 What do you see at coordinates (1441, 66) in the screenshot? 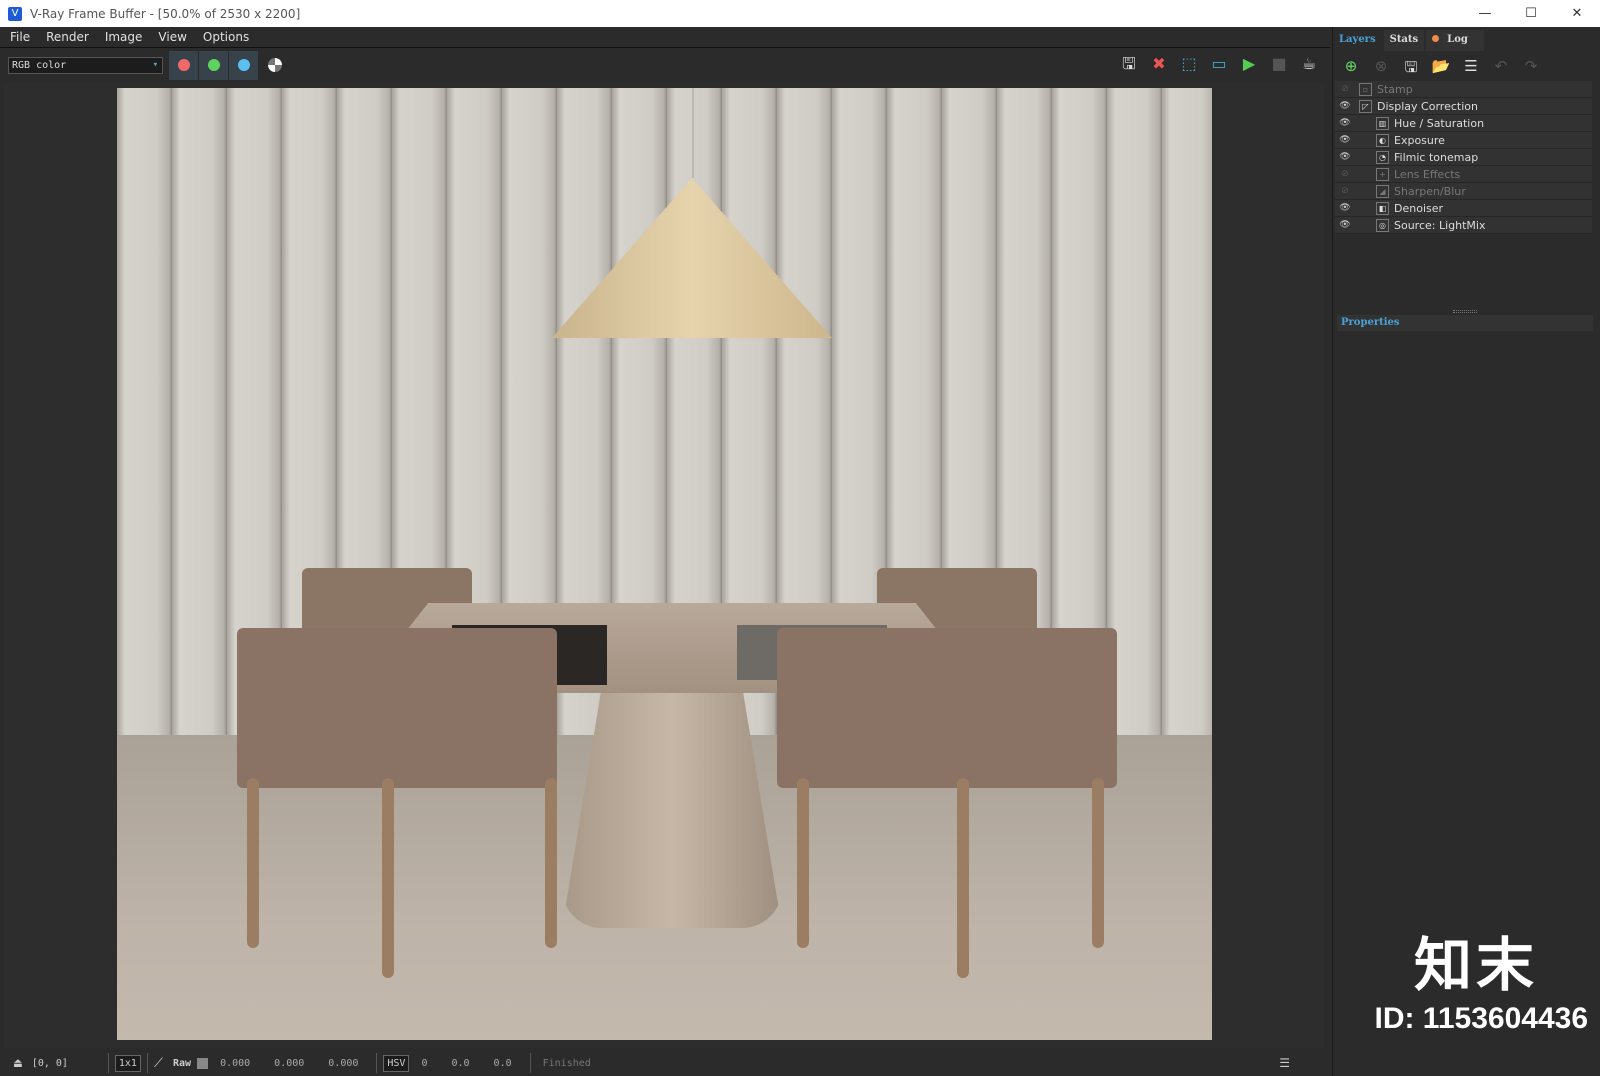
I see `load-layers-icon: 📂` at bounding box center [1441, 66].